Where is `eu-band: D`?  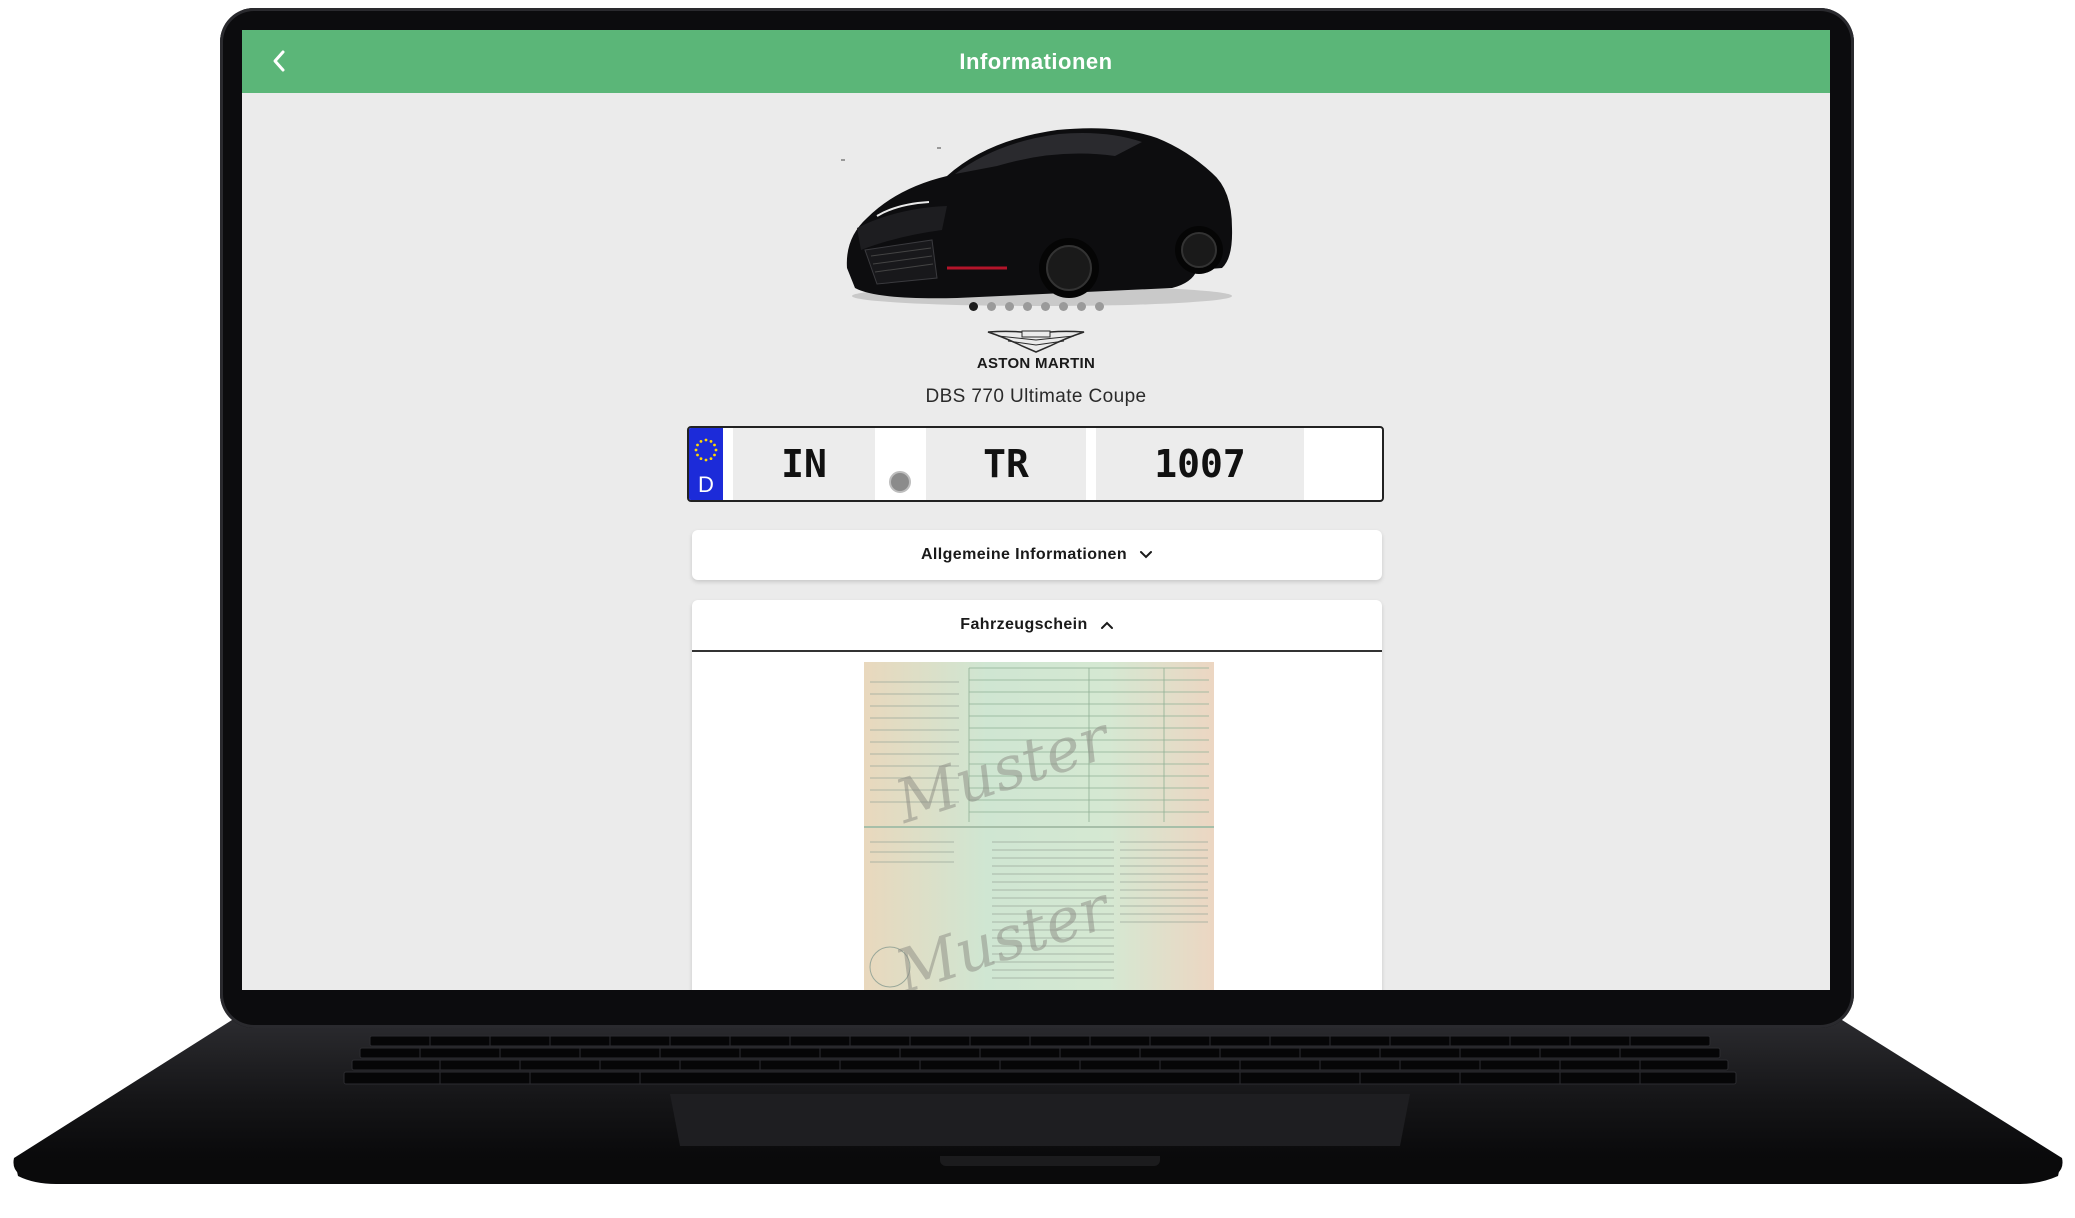
eu-band: D is located at coordinates (706, 464).